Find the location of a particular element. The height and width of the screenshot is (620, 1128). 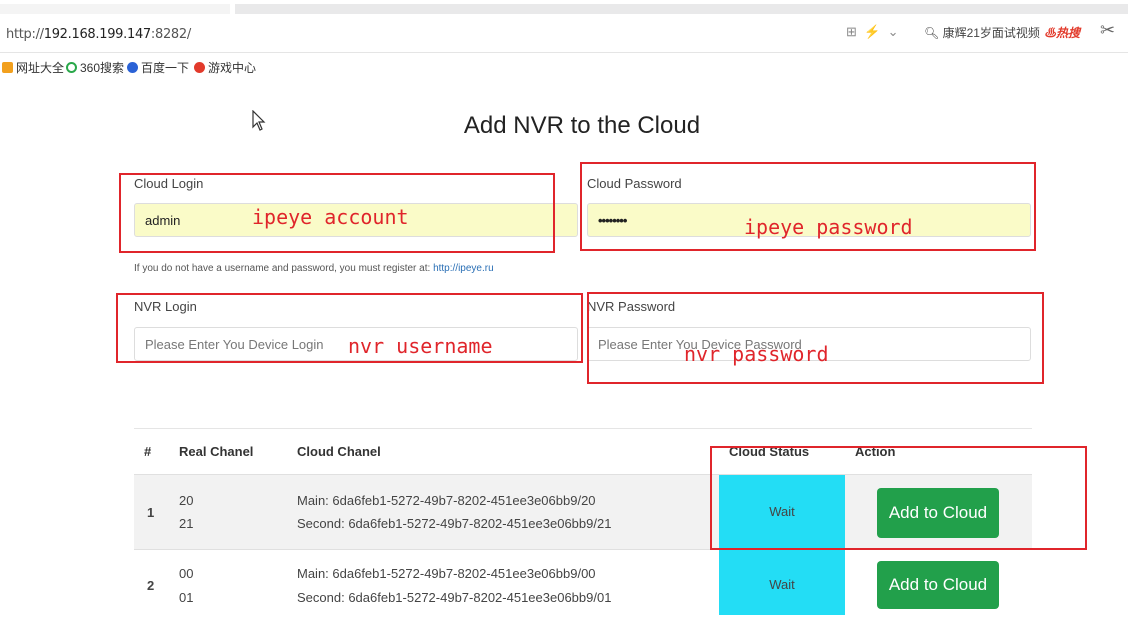

scissors-icon: ✂ is located at coordinates (1107, 30).